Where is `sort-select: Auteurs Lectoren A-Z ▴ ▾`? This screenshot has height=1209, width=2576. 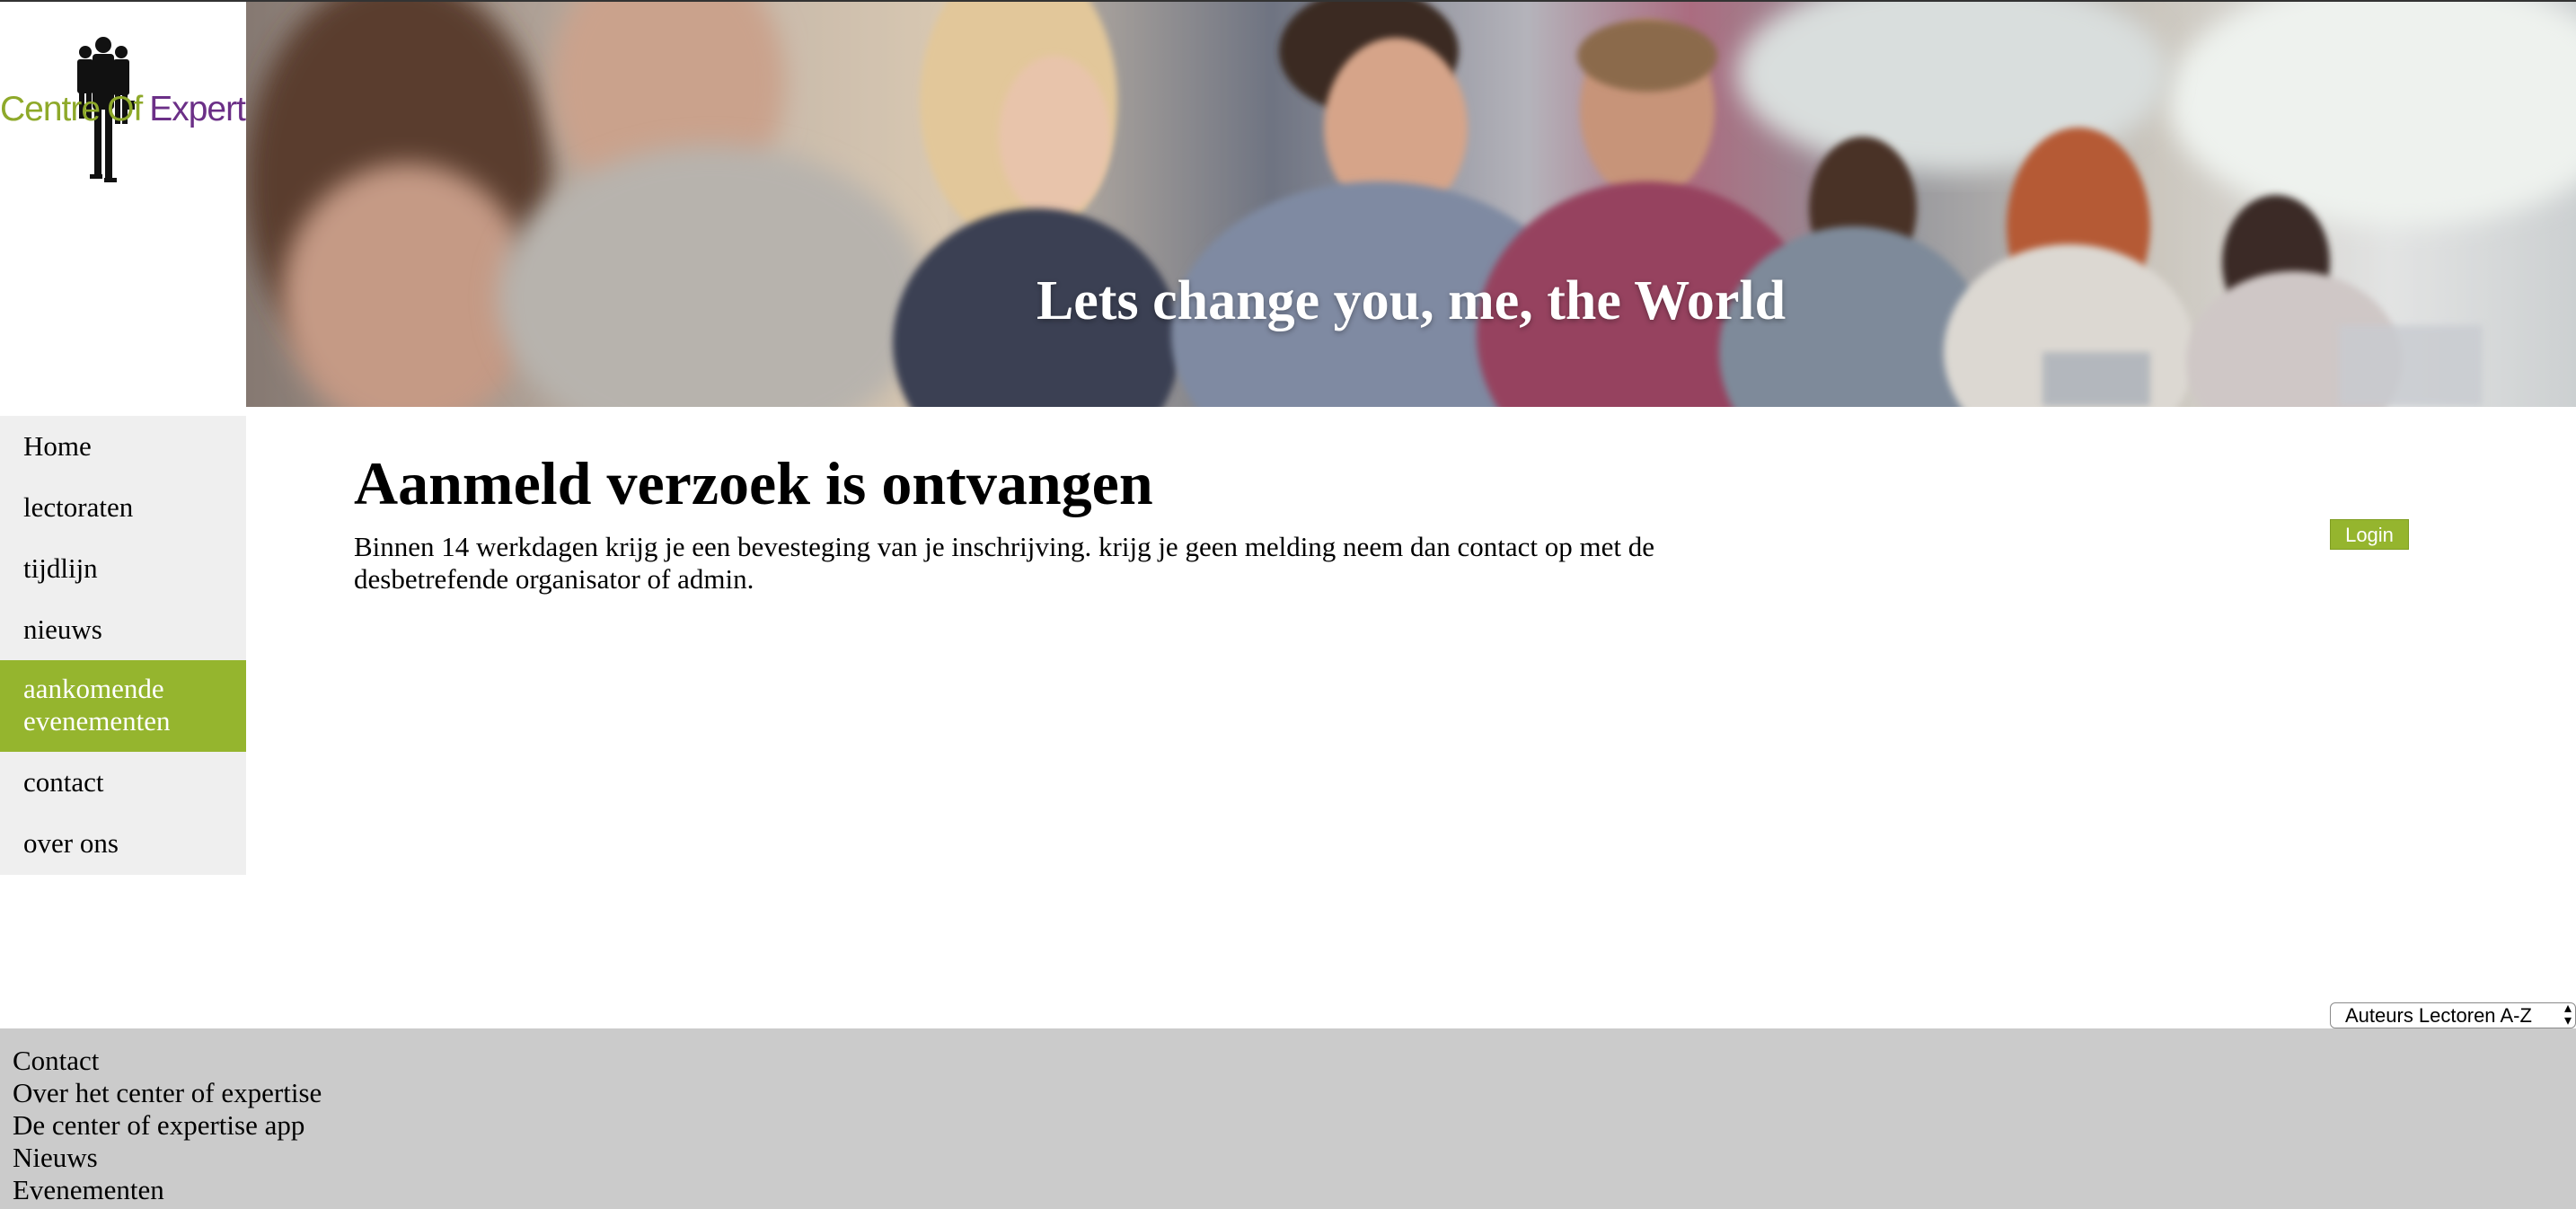 sort-select: Auteurs Lectoren A-Z ▴ ▾ is located at coordinates (2453, 1015).